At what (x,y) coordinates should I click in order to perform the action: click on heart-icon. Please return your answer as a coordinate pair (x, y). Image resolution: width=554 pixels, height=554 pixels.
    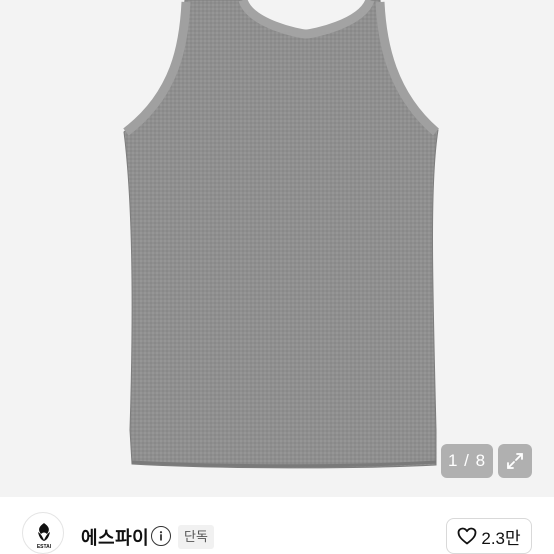
    Looking at the image, I should click on (467, 536).